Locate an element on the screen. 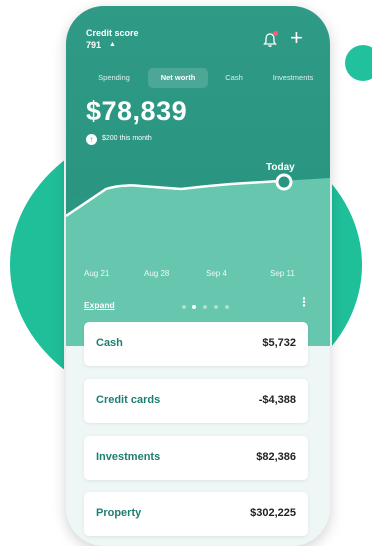 The height and width of the screenshot is (546, 372). account-label: Credit cards is located at coordinates (128, 400).